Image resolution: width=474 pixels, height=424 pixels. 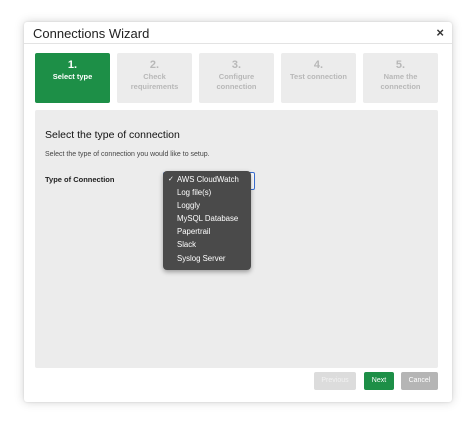 What do you see at coordinates (194, 193) in the screenshot?
I see `option-label: Log file(s)` at bounding box center [194, 193].